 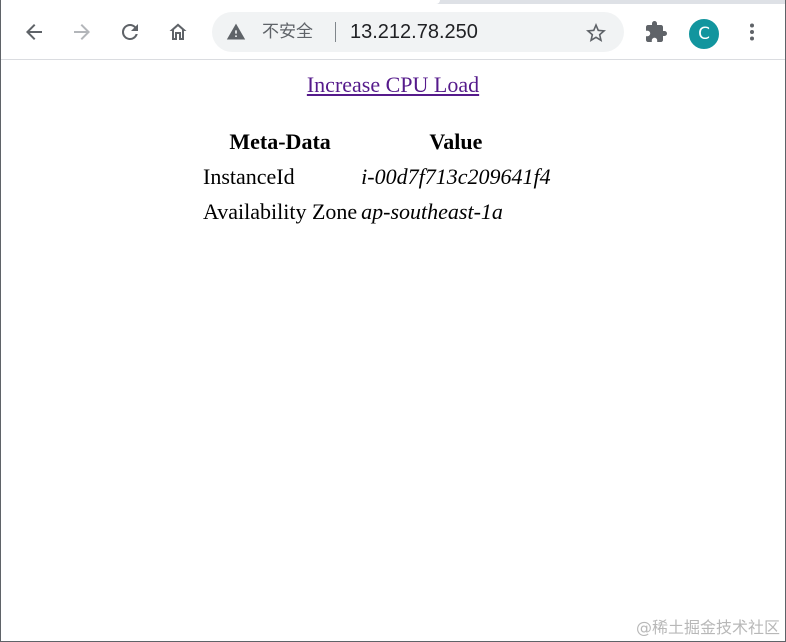 What do you see at coordinates (456, 141) in the screenshot?
I see `column-header-value: Value` at bounding box center [456, 141].